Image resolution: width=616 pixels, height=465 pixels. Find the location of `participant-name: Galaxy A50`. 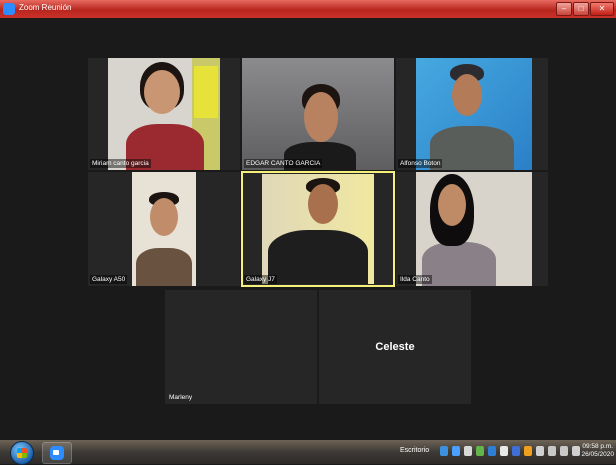

participant-name: Galaxy A50 is located at coordinates (109, 279).